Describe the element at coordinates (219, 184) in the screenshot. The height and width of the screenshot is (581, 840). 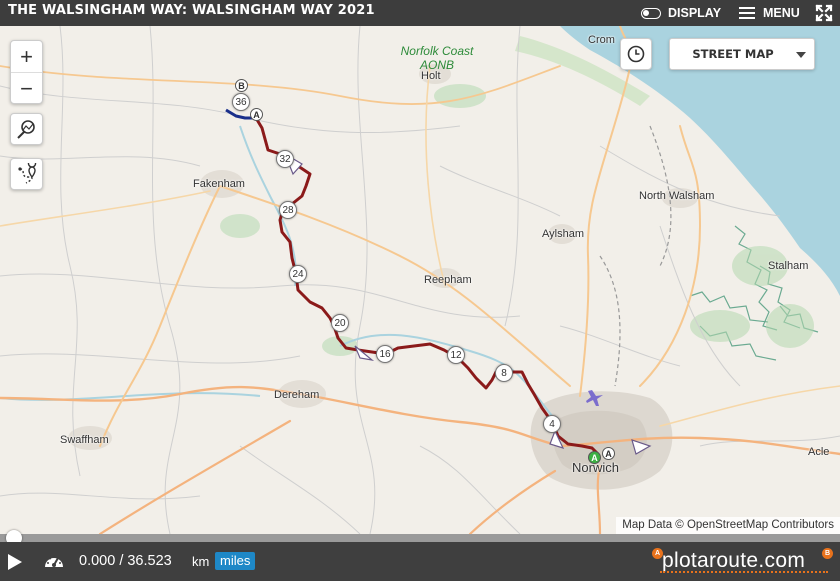
I see `place-fakenham: Fakenham` at that location.